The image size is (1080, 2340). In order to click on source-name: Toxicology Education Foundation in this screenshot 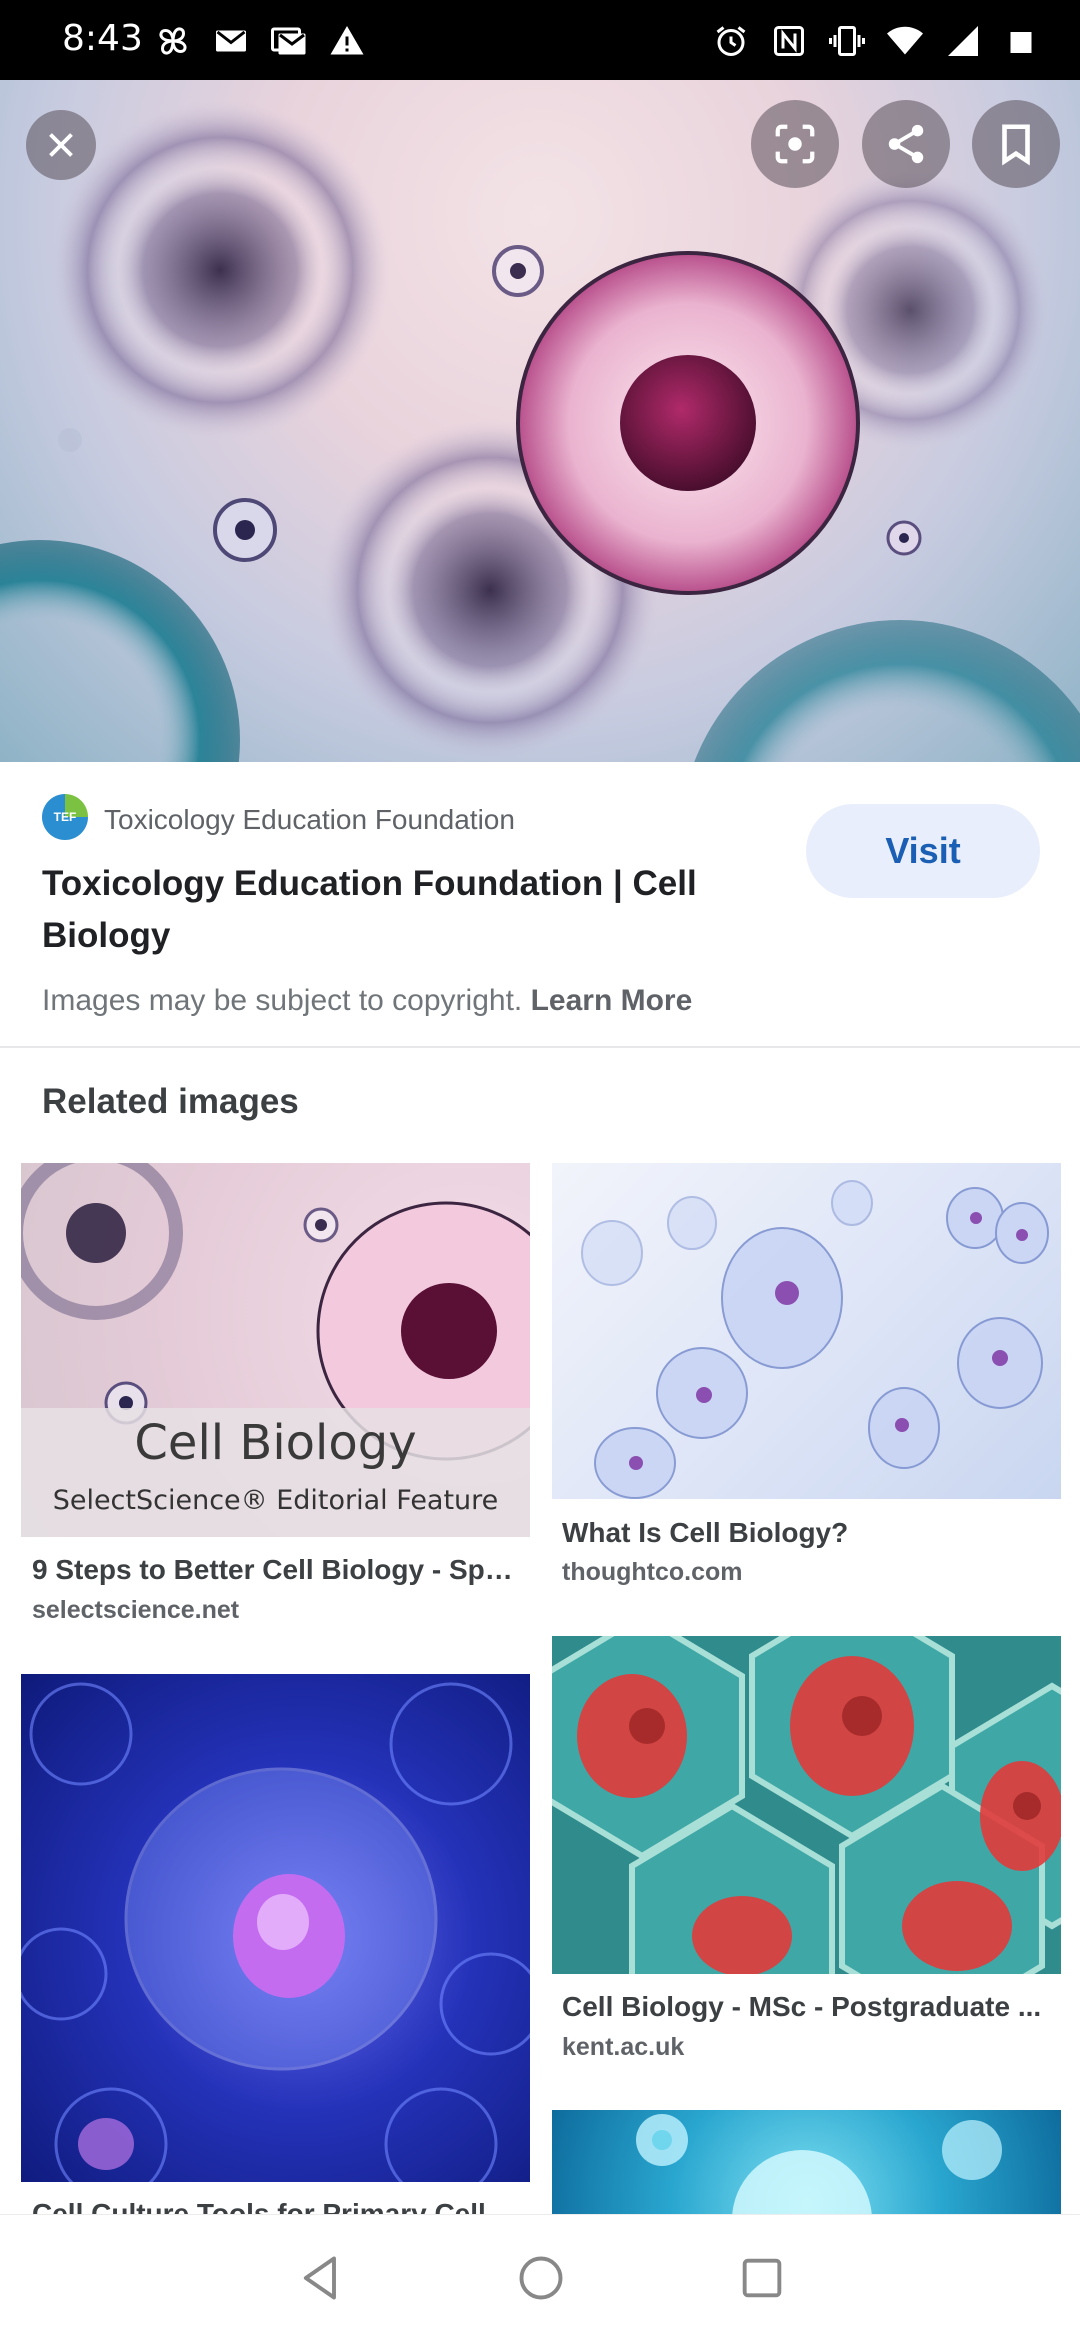, I will do `click(309, 820)`.